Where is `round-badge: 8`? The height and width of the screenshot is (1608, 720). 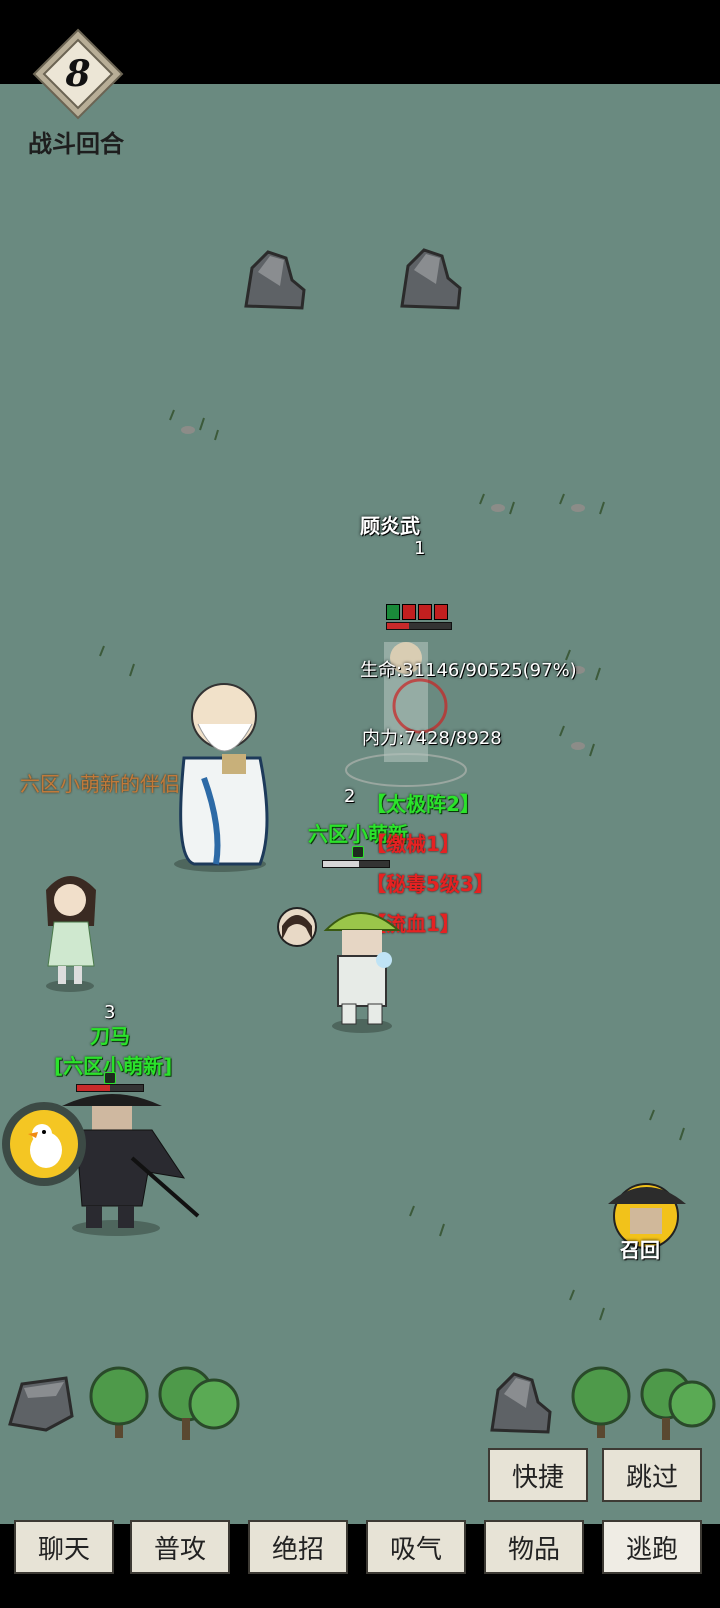
round-badge: 8 is located at coordinates (78, 74).